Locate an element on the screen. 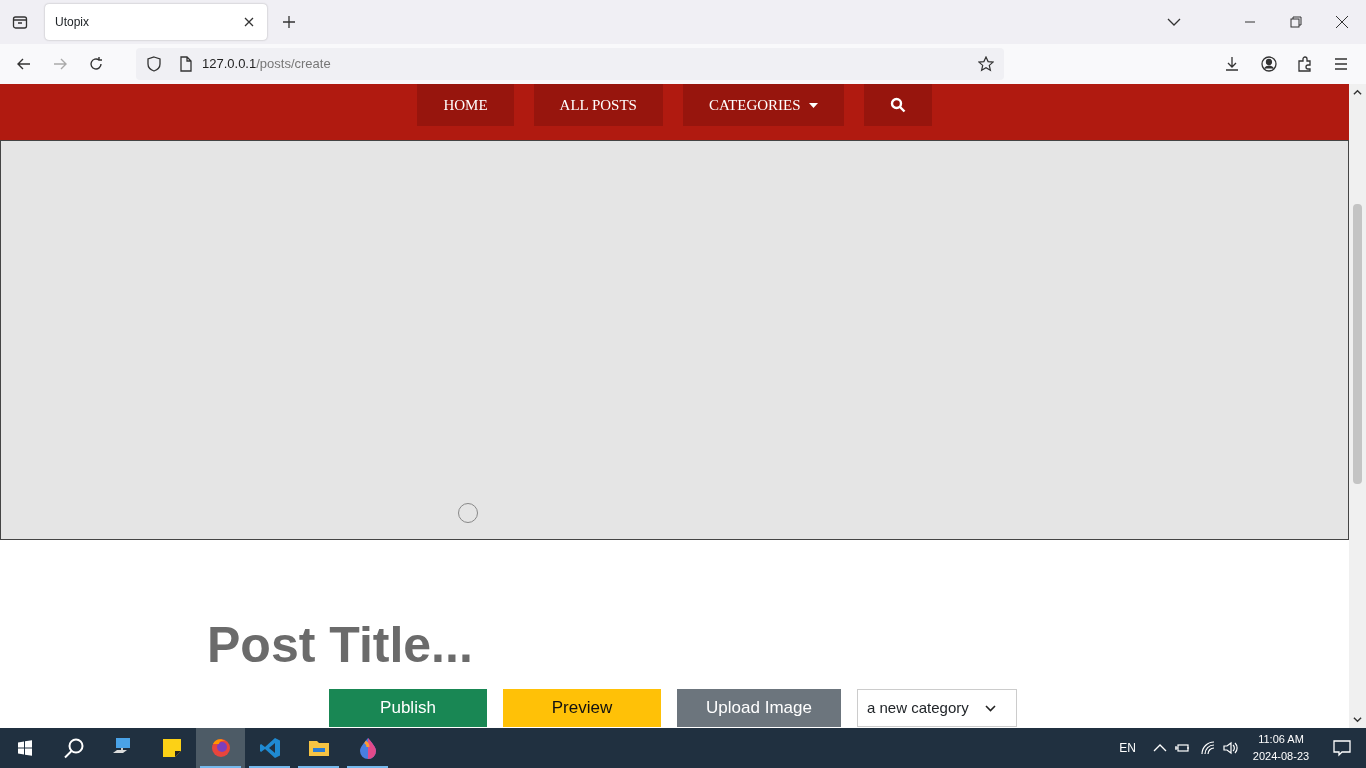 This screenshot has height=768, width=1366. scroll-up-icon is located at coordinates (1357, 92).